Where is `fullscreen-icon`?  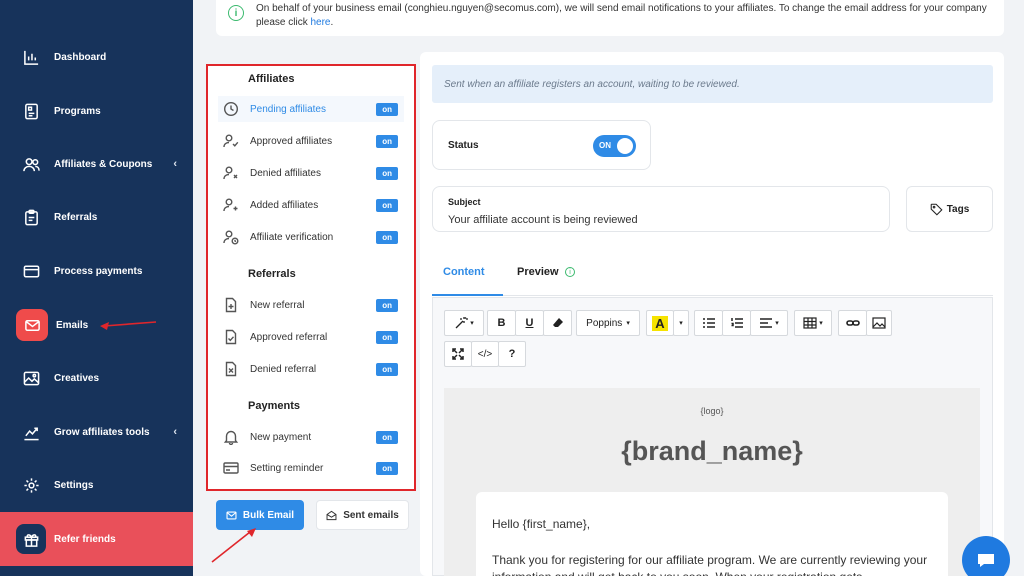
fullscreen-icon is located at coordinates (458, 354).